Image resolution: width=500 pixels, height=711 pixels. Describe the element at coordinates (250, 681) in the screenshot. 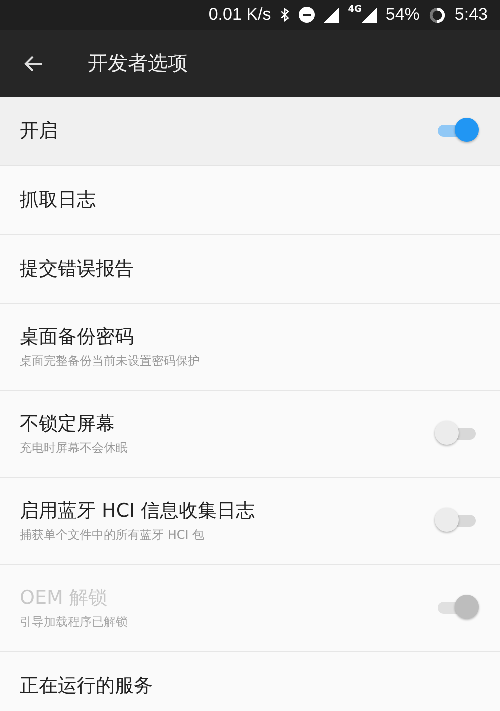

I see `settings-row: 正在运行的服务` at that location.